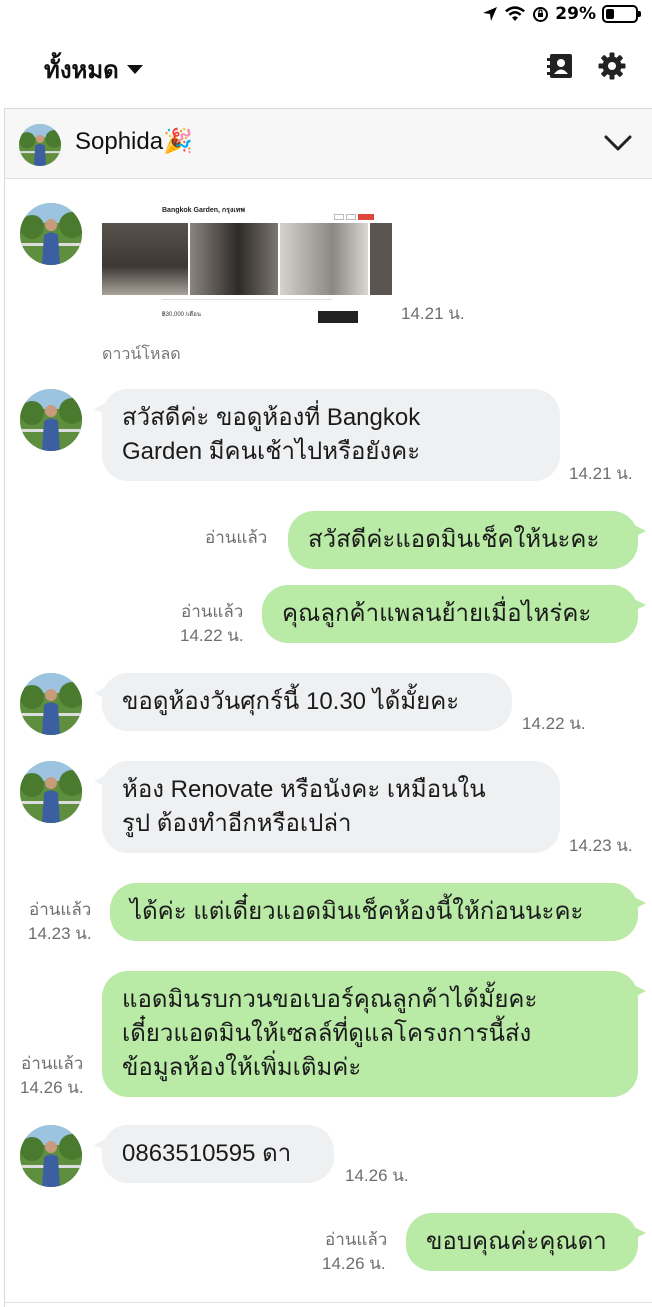  Describe the element at coordinates (561, 66) in the screenshot. I see `contacts-icon` at that location.